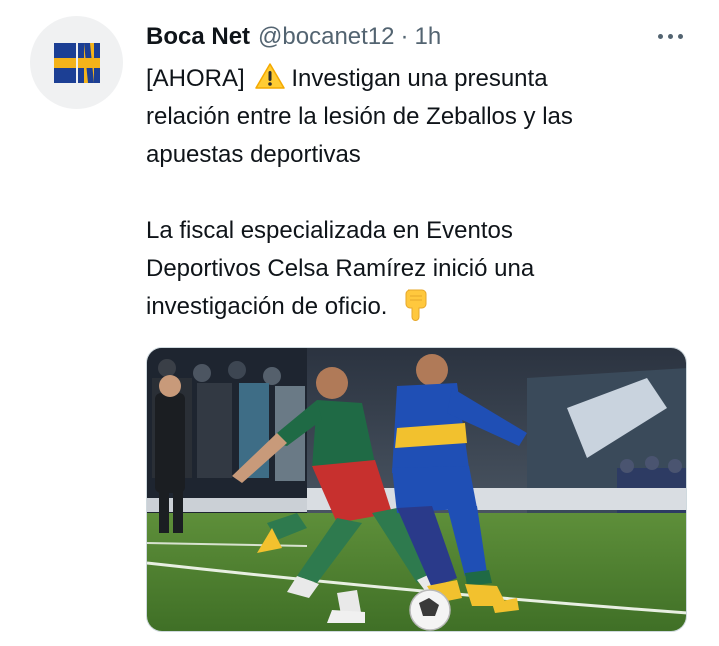 Image resolution: width=719 pixels, height=646 pixels. What do you see at coordinates (329, 230) in the screenshot?
I see `tweet-text-line-4: La fiscal especializada en Eventos` at bounding box center [329, 230].